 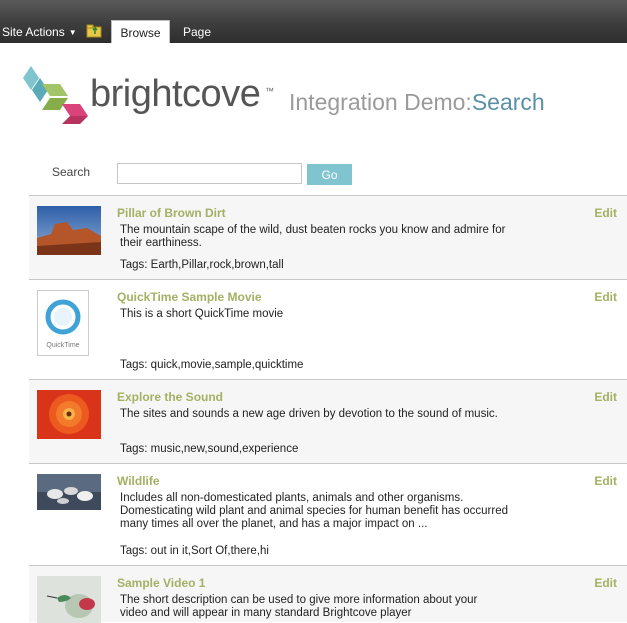 What do you see at coordinates (69, 230) in the screenshot?
I see `desert-rock-thumbnail` at bounding box center [69, 230].